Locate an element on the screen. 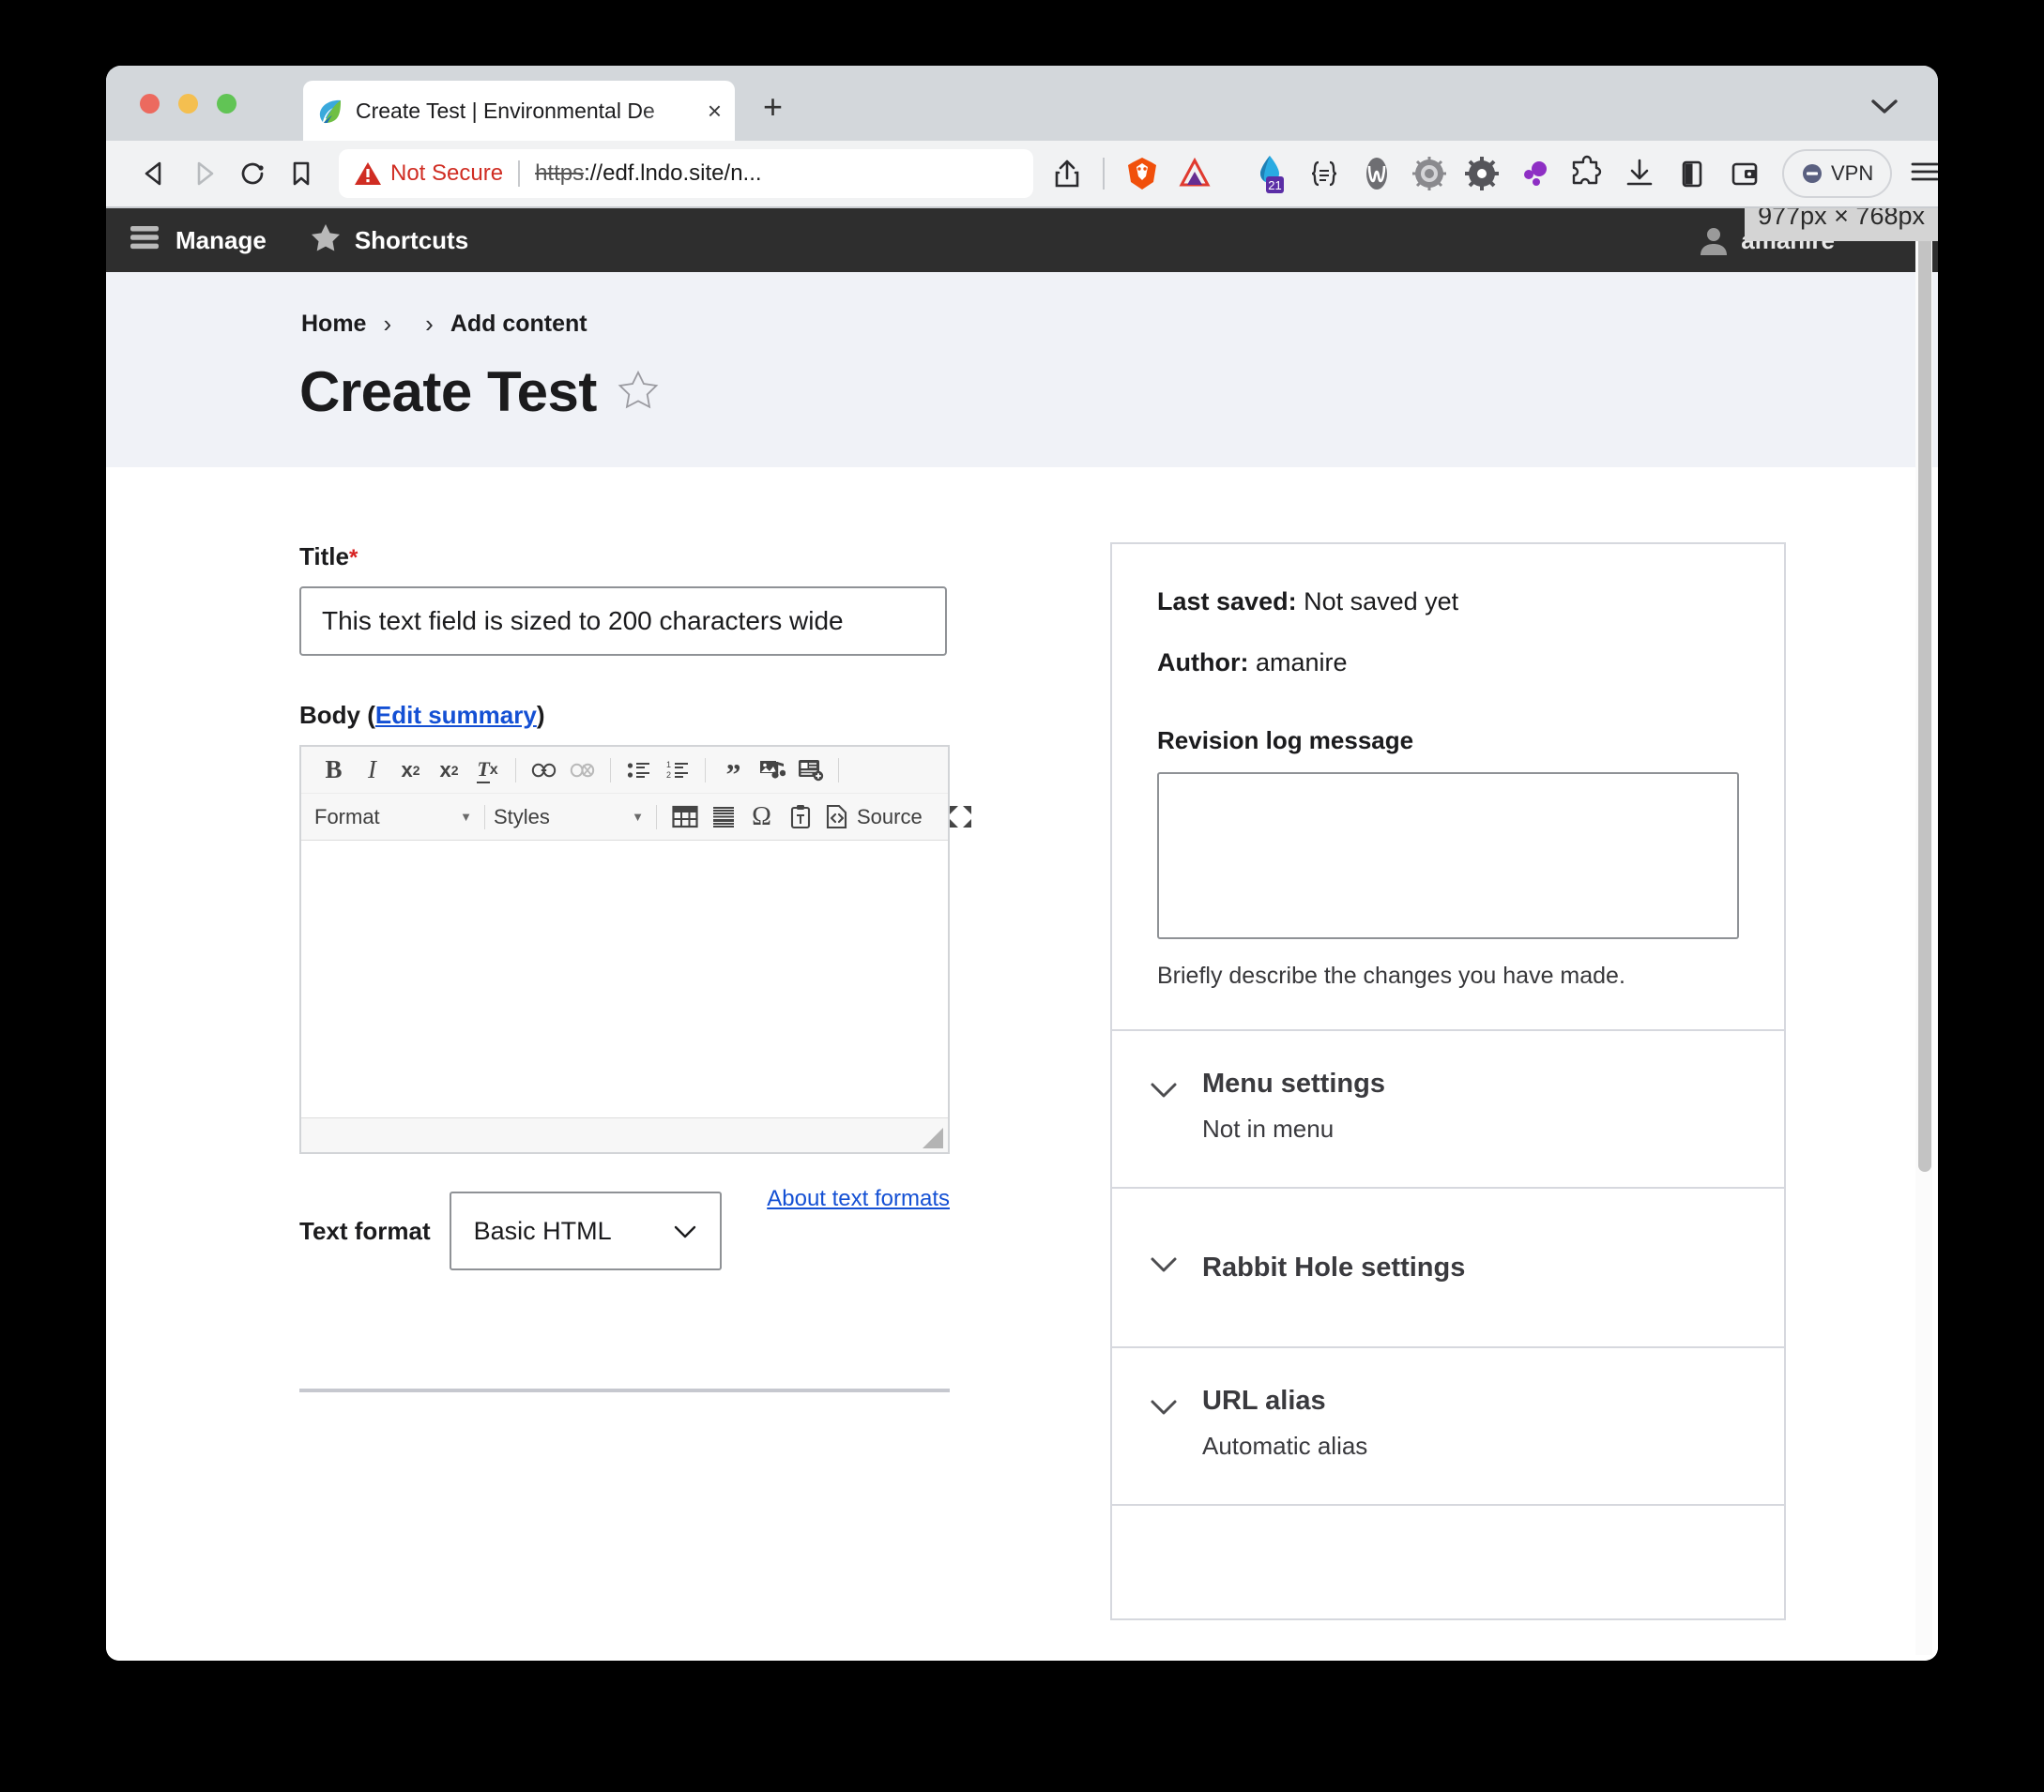 This screenshot has height=1792, width=2044. not-secure-label: Not Secure is located at coordinates (447, 173).